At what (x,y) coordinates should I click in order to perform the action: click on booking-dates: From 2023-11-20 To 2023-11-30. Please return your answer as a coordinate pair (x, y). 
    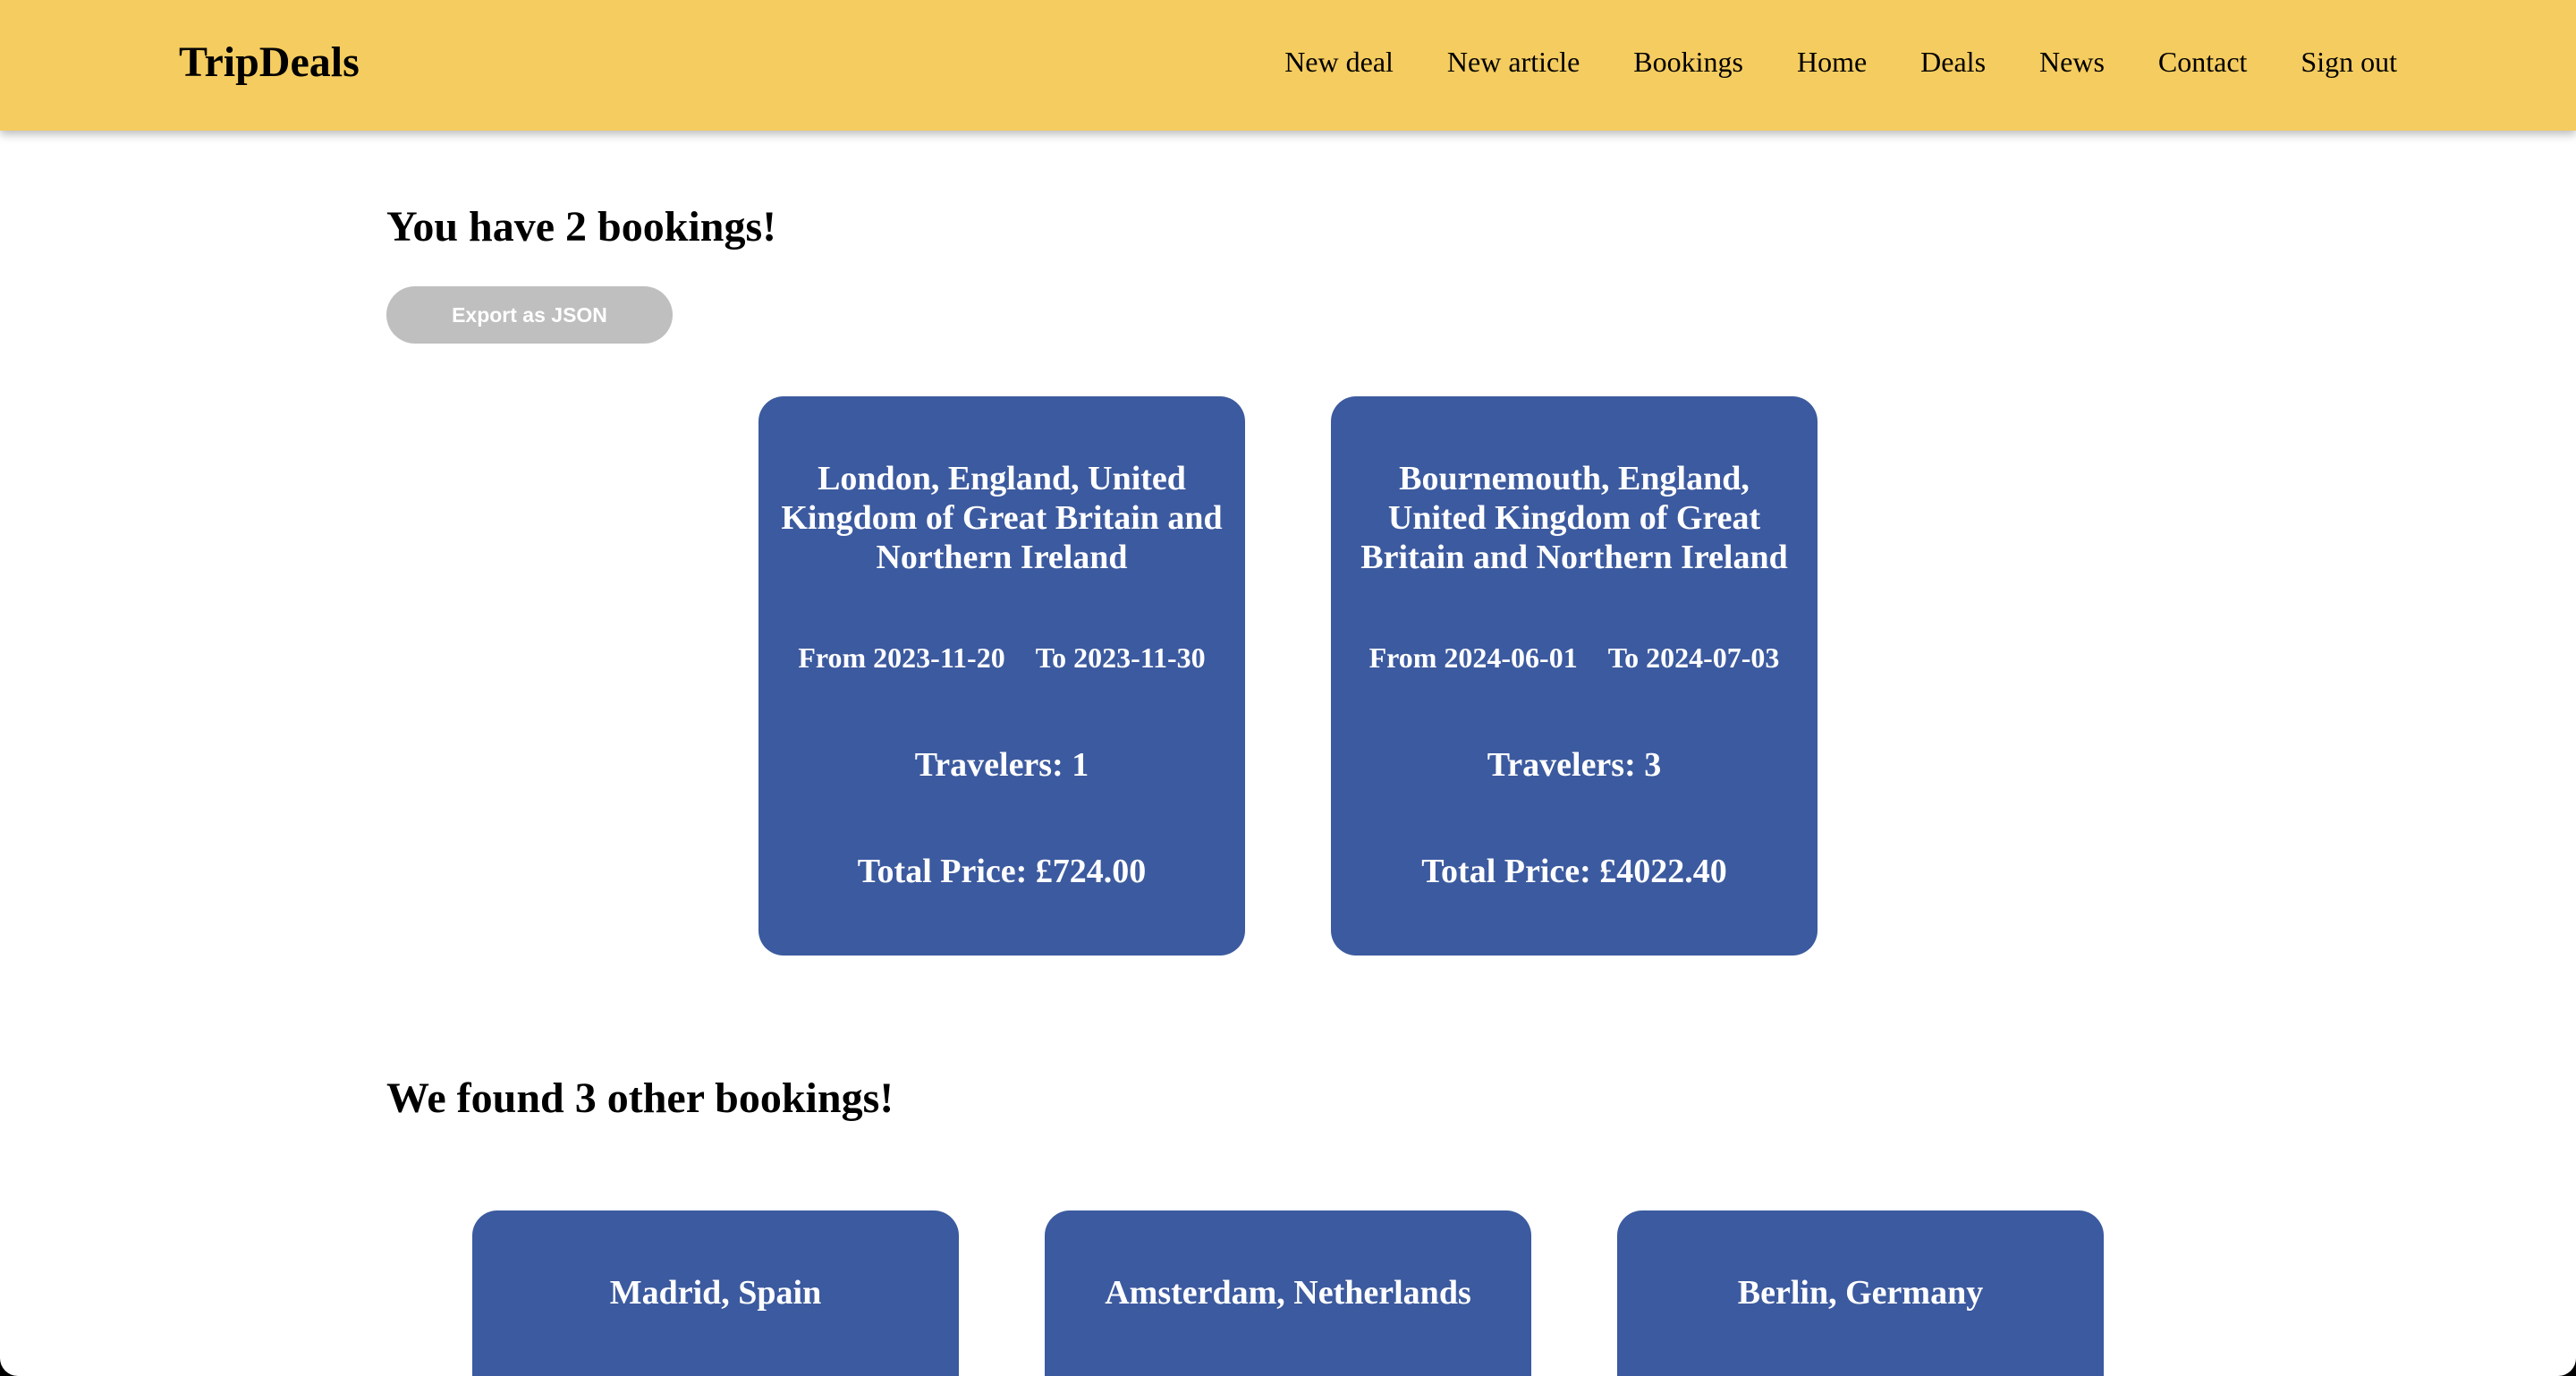
    Looking at the image, I should click on (1001, 658).